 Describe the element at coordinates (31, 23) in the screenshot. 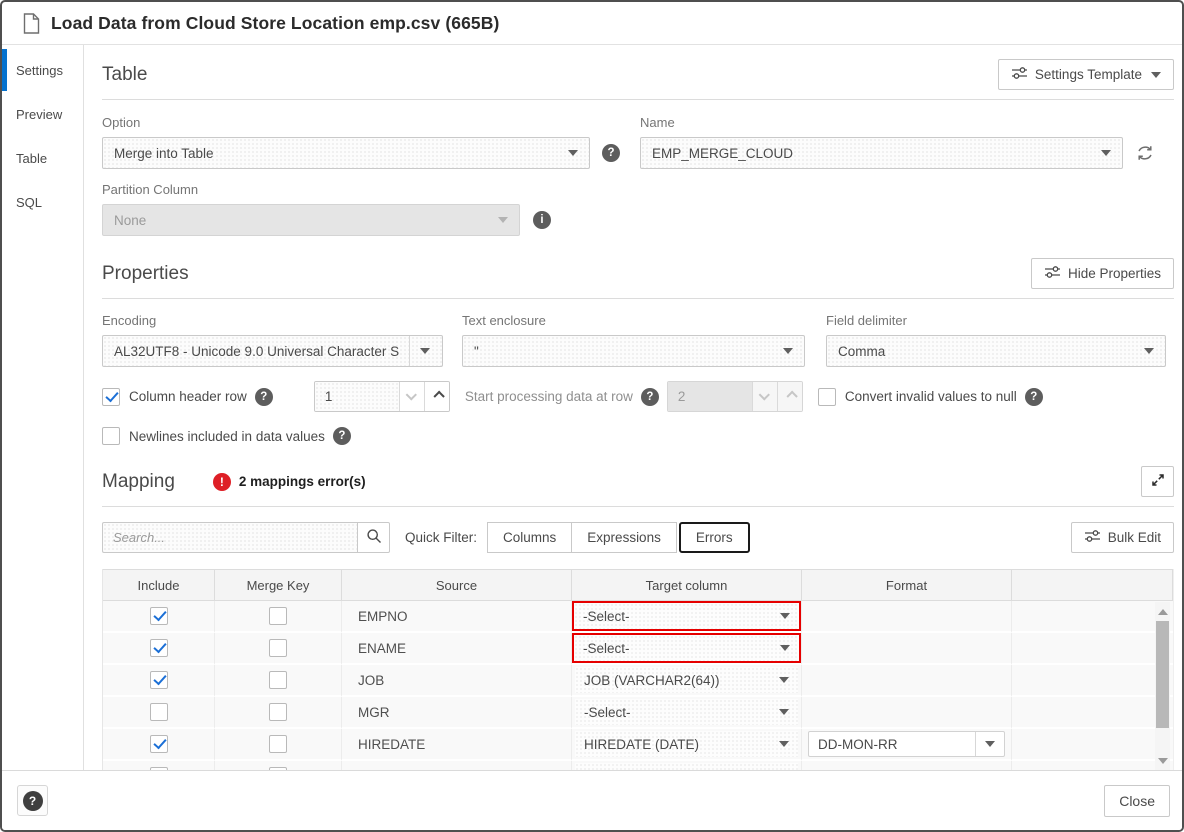

I see `document-icon` at that location.